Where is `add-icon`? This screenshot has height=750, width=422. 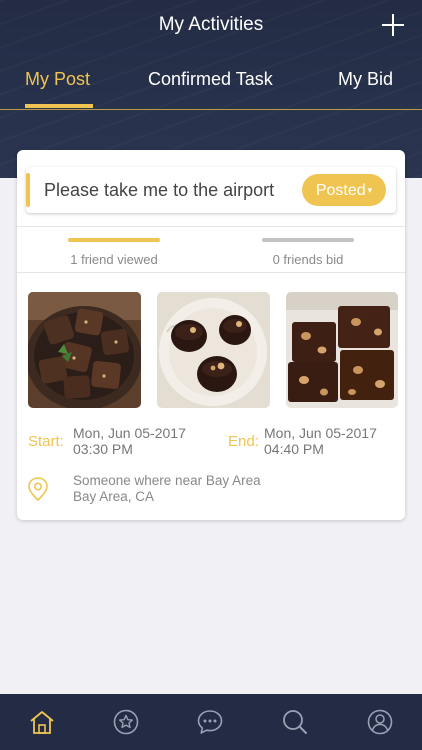 add-icon is located at coordinates (393, 25).